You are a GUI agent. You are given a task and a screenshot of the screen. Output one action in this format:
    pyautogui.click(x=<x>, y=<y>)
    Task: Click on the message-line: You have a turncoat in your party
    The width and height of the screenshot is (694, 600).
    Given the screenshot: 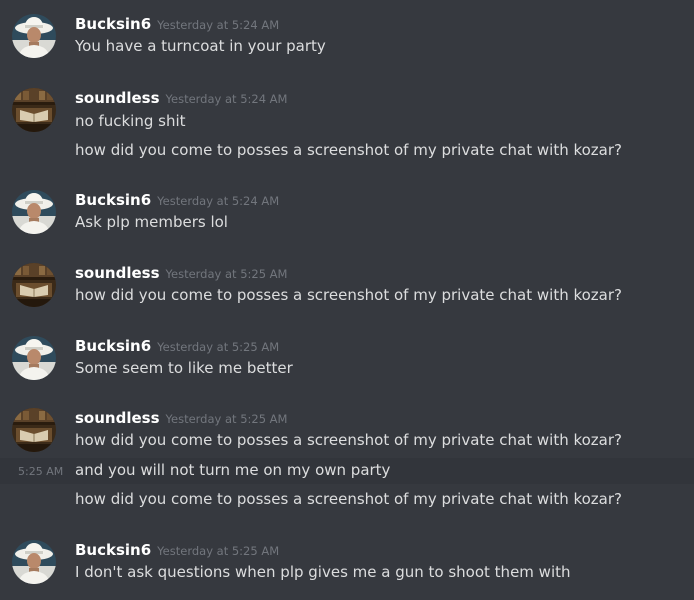 What is the action you would take?
    pyautogui.click(x=347, y=47)
    